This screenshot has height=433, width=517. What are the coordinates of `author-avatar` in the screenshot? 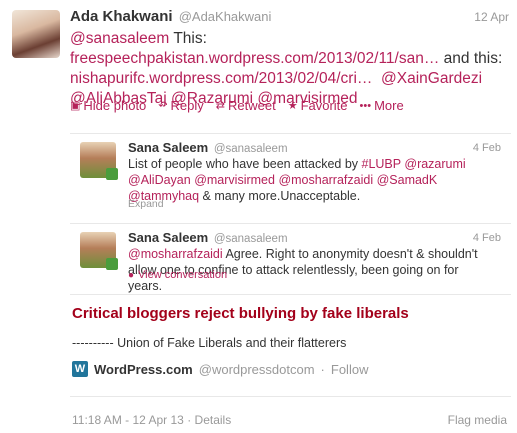 It's located at (36, 34).